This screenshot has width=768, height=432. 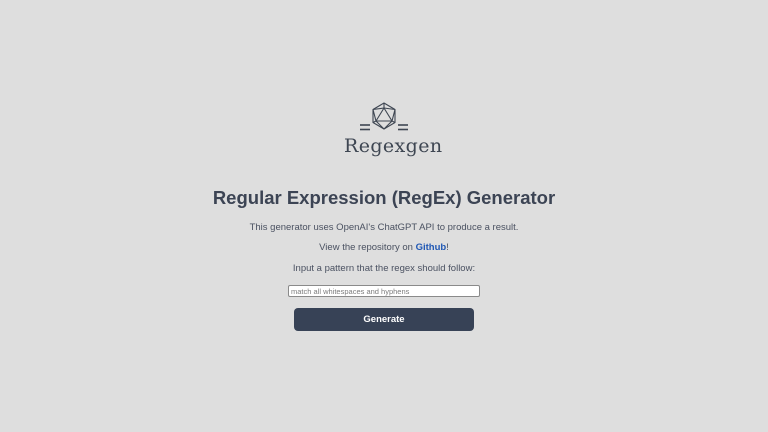 I want to click on generate-button: Generate, so click(x=384, y=319).